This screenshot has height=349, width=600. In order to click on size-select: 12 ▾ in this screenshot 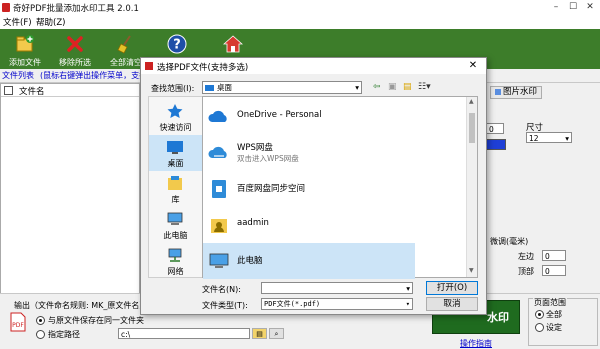, I will do `click(549, 137)`.